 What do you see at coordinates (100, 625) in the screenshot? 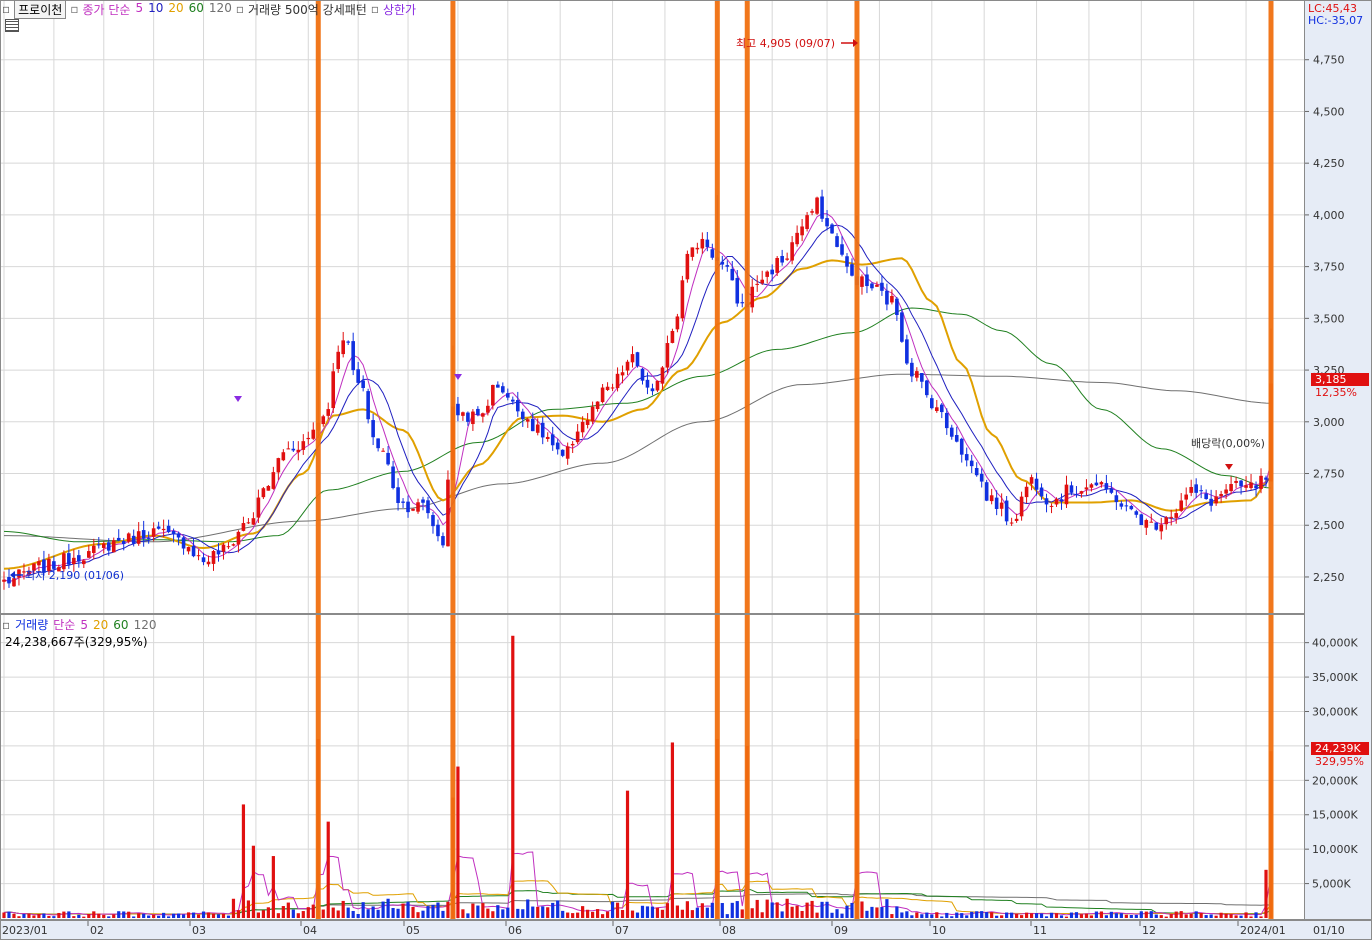
I see `volume-ma-legend-item: 20` at bounding box center [100, 625].